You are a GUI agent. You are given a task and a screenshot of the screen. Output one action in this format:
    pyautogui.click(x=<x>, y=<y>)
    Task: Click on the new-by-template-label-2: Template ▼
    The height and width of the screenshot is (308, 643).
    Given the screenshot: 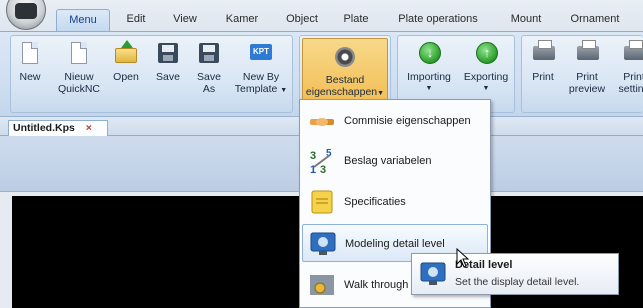 What is the action you would take?
    pyautogui.click(x=261, y=89)
    